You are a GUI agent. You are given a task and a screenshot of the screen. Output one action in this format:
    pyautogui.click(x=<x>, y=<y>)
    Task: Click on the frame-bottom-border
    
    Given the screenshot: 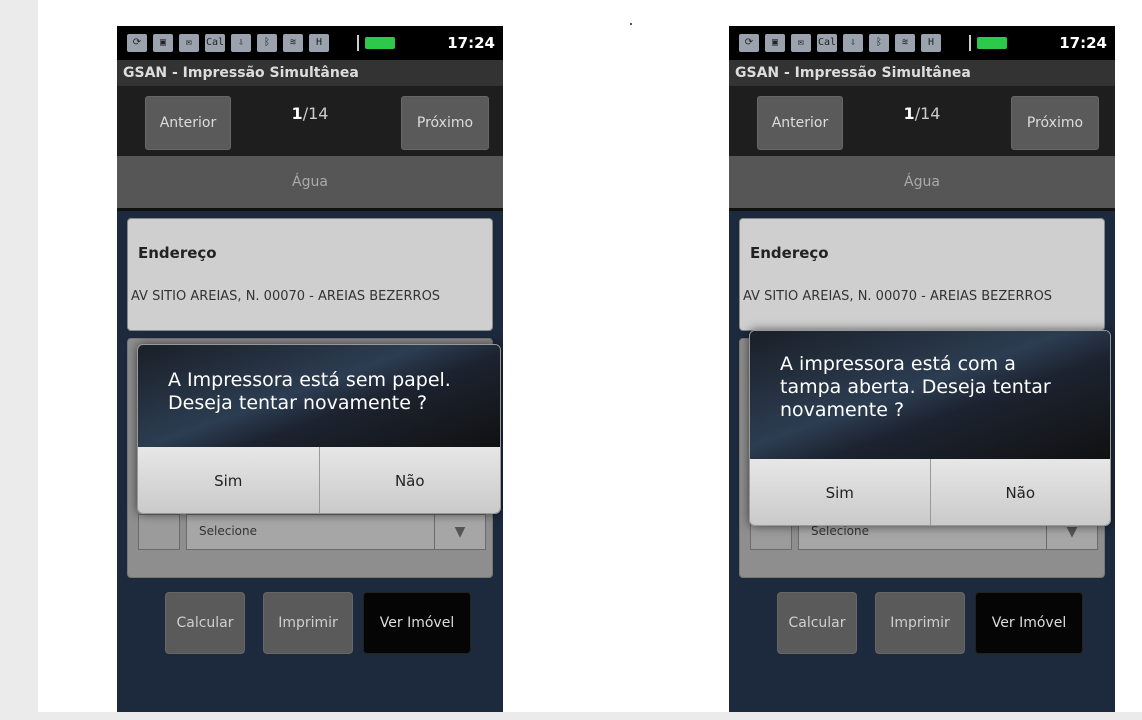 What is the action you would take?
    pyautogui.click(x=571, y=716)
    